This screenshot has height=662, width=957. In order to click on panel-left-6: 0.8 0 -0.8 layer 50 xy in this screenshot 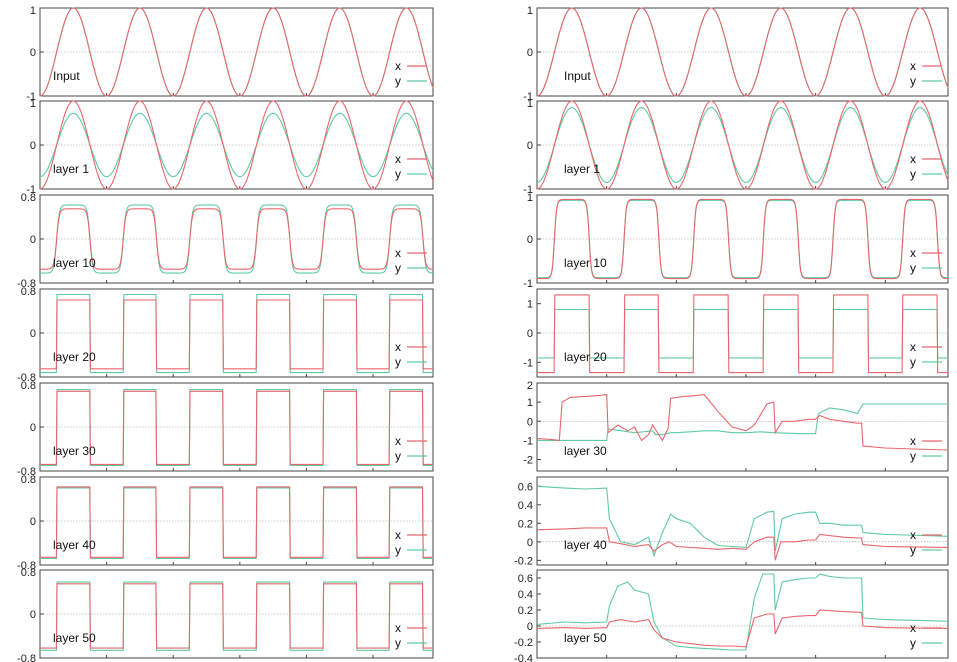, I will do `click(225, 614)`.